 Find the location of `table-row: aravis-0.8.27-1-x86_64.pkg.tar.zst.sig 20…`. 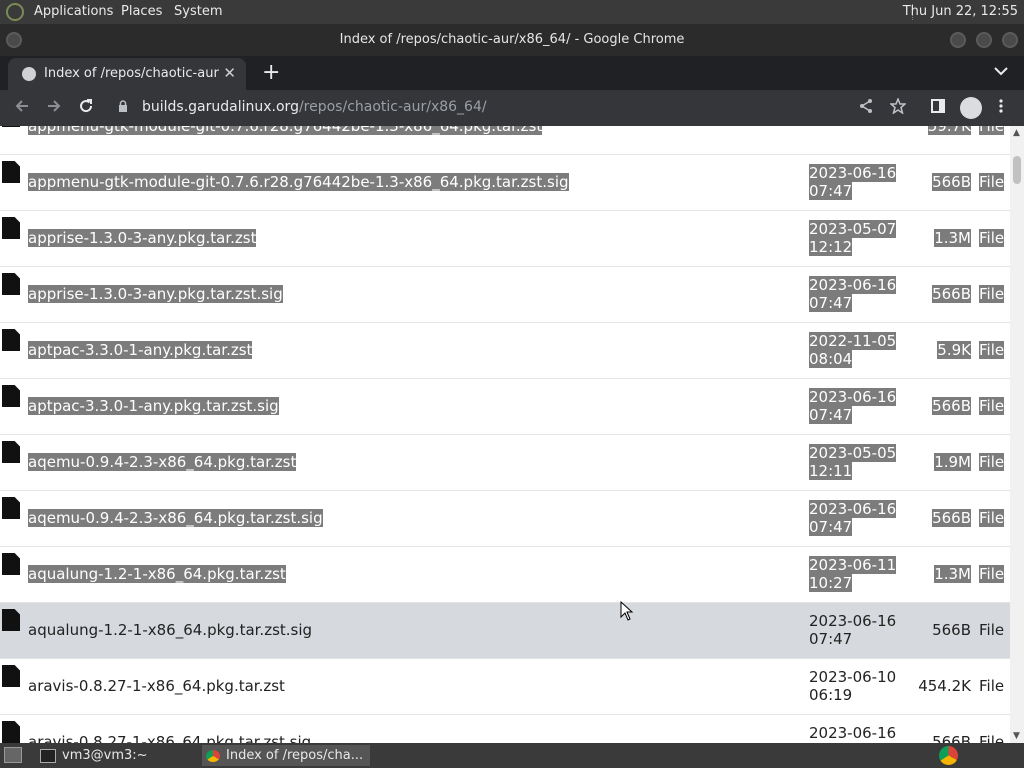

table-row: aravis-0.8.27-1-x86_64.pkg.tar.zst.sig 20… is located at coordinates (505, 729).